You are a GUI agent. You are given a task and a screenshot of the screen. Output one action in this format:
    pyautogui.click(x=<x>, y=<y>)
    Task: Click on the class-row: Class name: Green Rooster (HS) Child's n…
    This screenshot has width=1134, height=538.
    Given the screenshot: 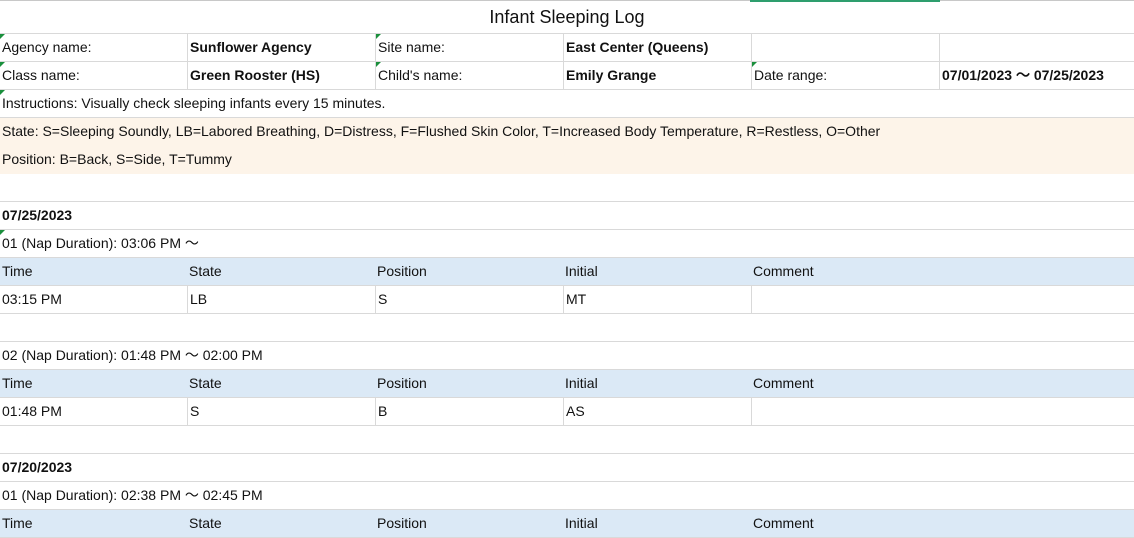 What is the action you would take?
    pyautogui.click(x=567, y=76)
    